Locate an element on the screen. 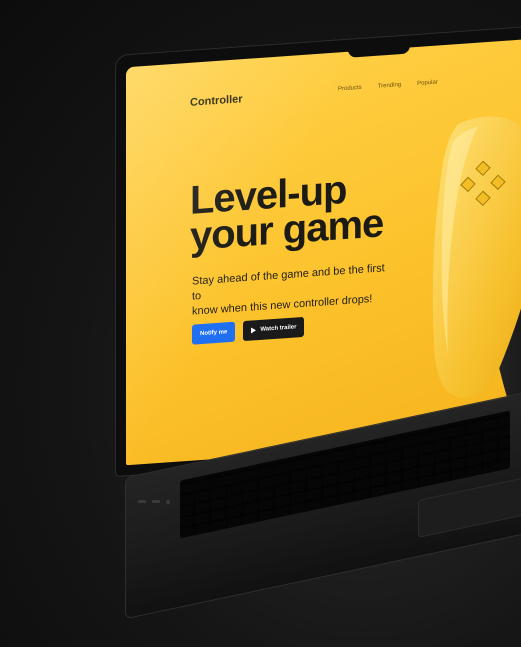  site-nav: Products Trending Popular is located at coordinates (388, 85).